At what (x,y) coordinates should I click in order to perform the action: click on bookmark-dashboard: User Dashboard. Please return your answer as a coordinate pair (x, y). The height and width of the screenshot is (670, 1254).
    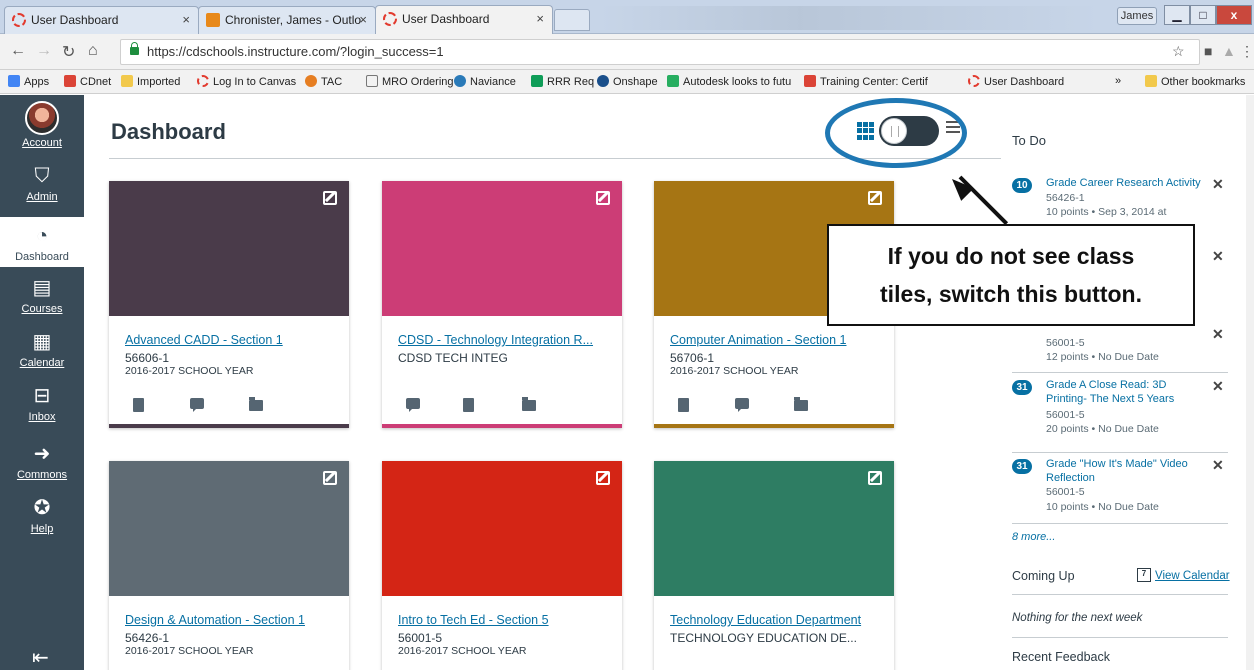
    Looking at the image, I should click on (1016, 81).